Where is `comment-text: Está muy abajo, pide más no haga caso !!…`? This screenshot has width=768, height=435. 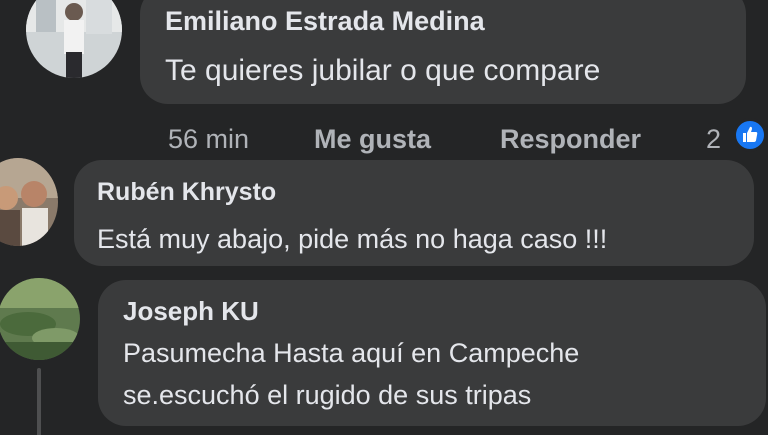
comment-text: Está muy abajo, pide más no haga caso !!… is located at coordinates (352, 239).